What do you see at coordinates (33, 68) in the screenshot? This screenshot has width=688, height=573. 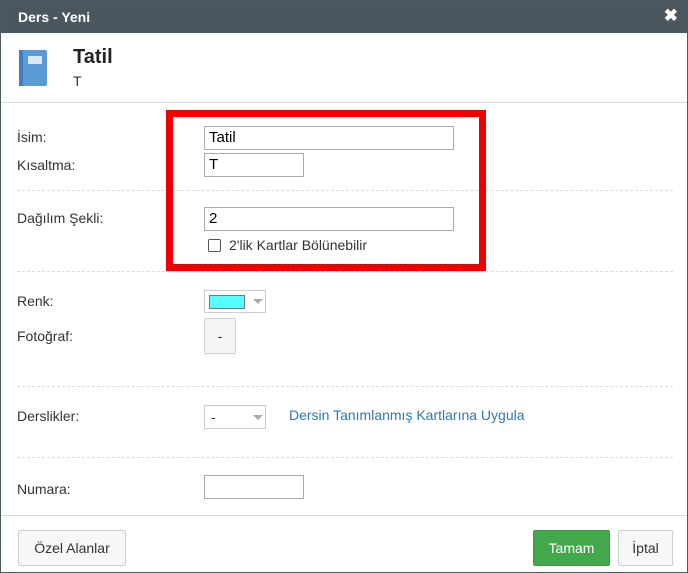 I see `book-icon` at bounding box center [33, 68].